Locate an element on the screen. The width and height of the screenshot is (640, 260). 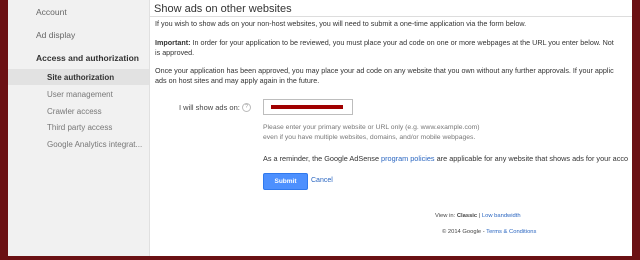
page-title: Show ads on other websites is located at coordinates (223, 9).